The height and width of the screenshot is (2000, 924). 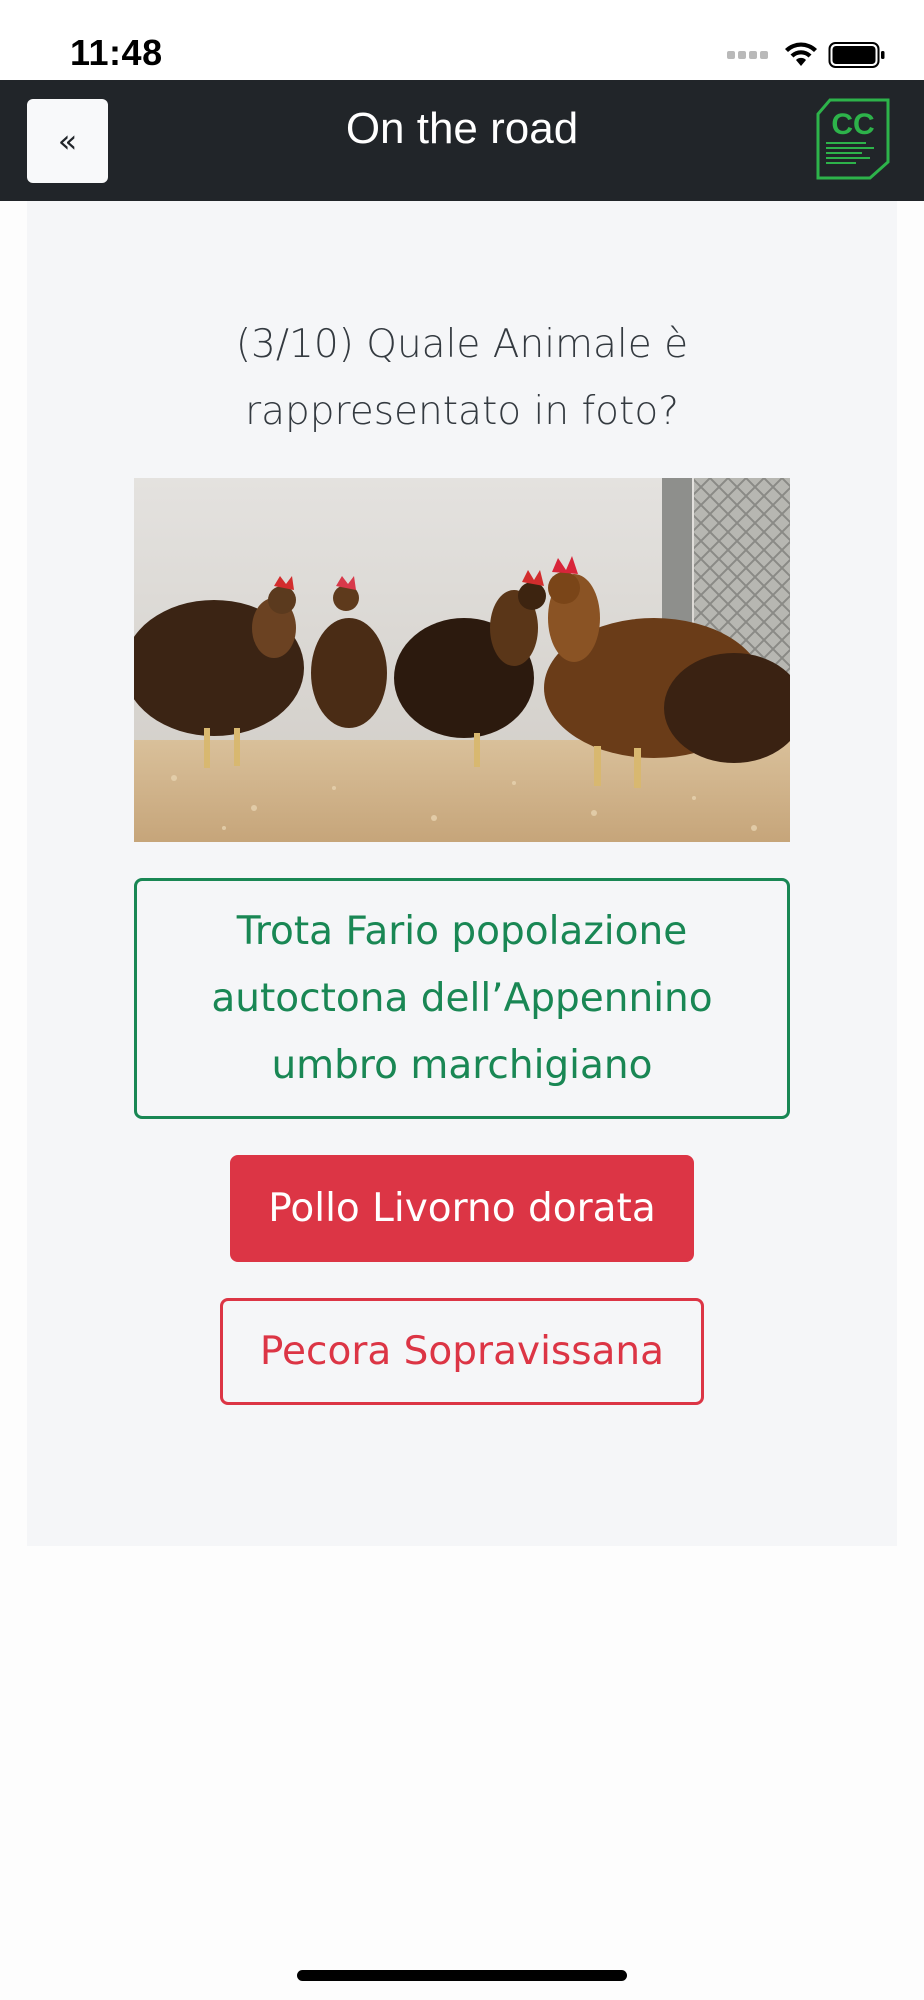 I want to click on wifi-icon, so click(x=801, y=54).